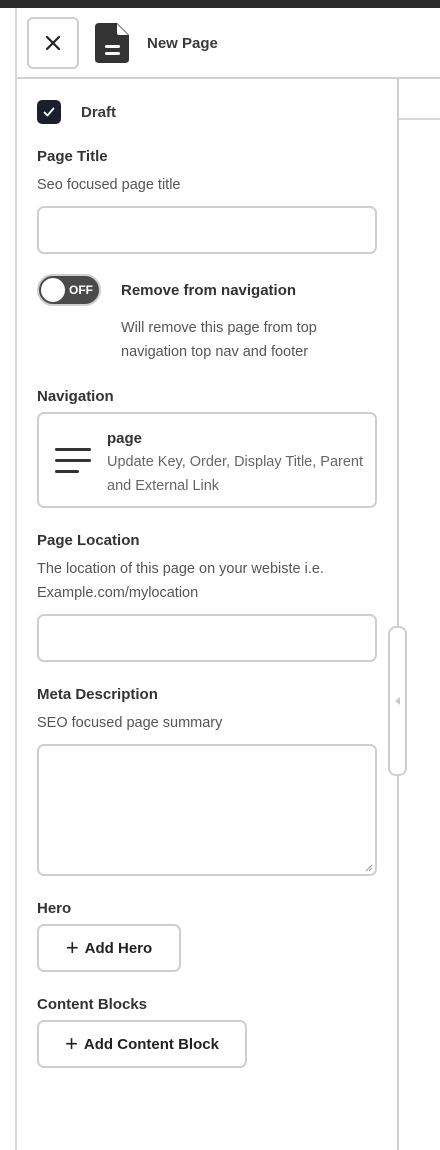  Describe the element at coordinates (97, 694) in the screenshot. I see `meta-description-label: Meta Description` at that location.